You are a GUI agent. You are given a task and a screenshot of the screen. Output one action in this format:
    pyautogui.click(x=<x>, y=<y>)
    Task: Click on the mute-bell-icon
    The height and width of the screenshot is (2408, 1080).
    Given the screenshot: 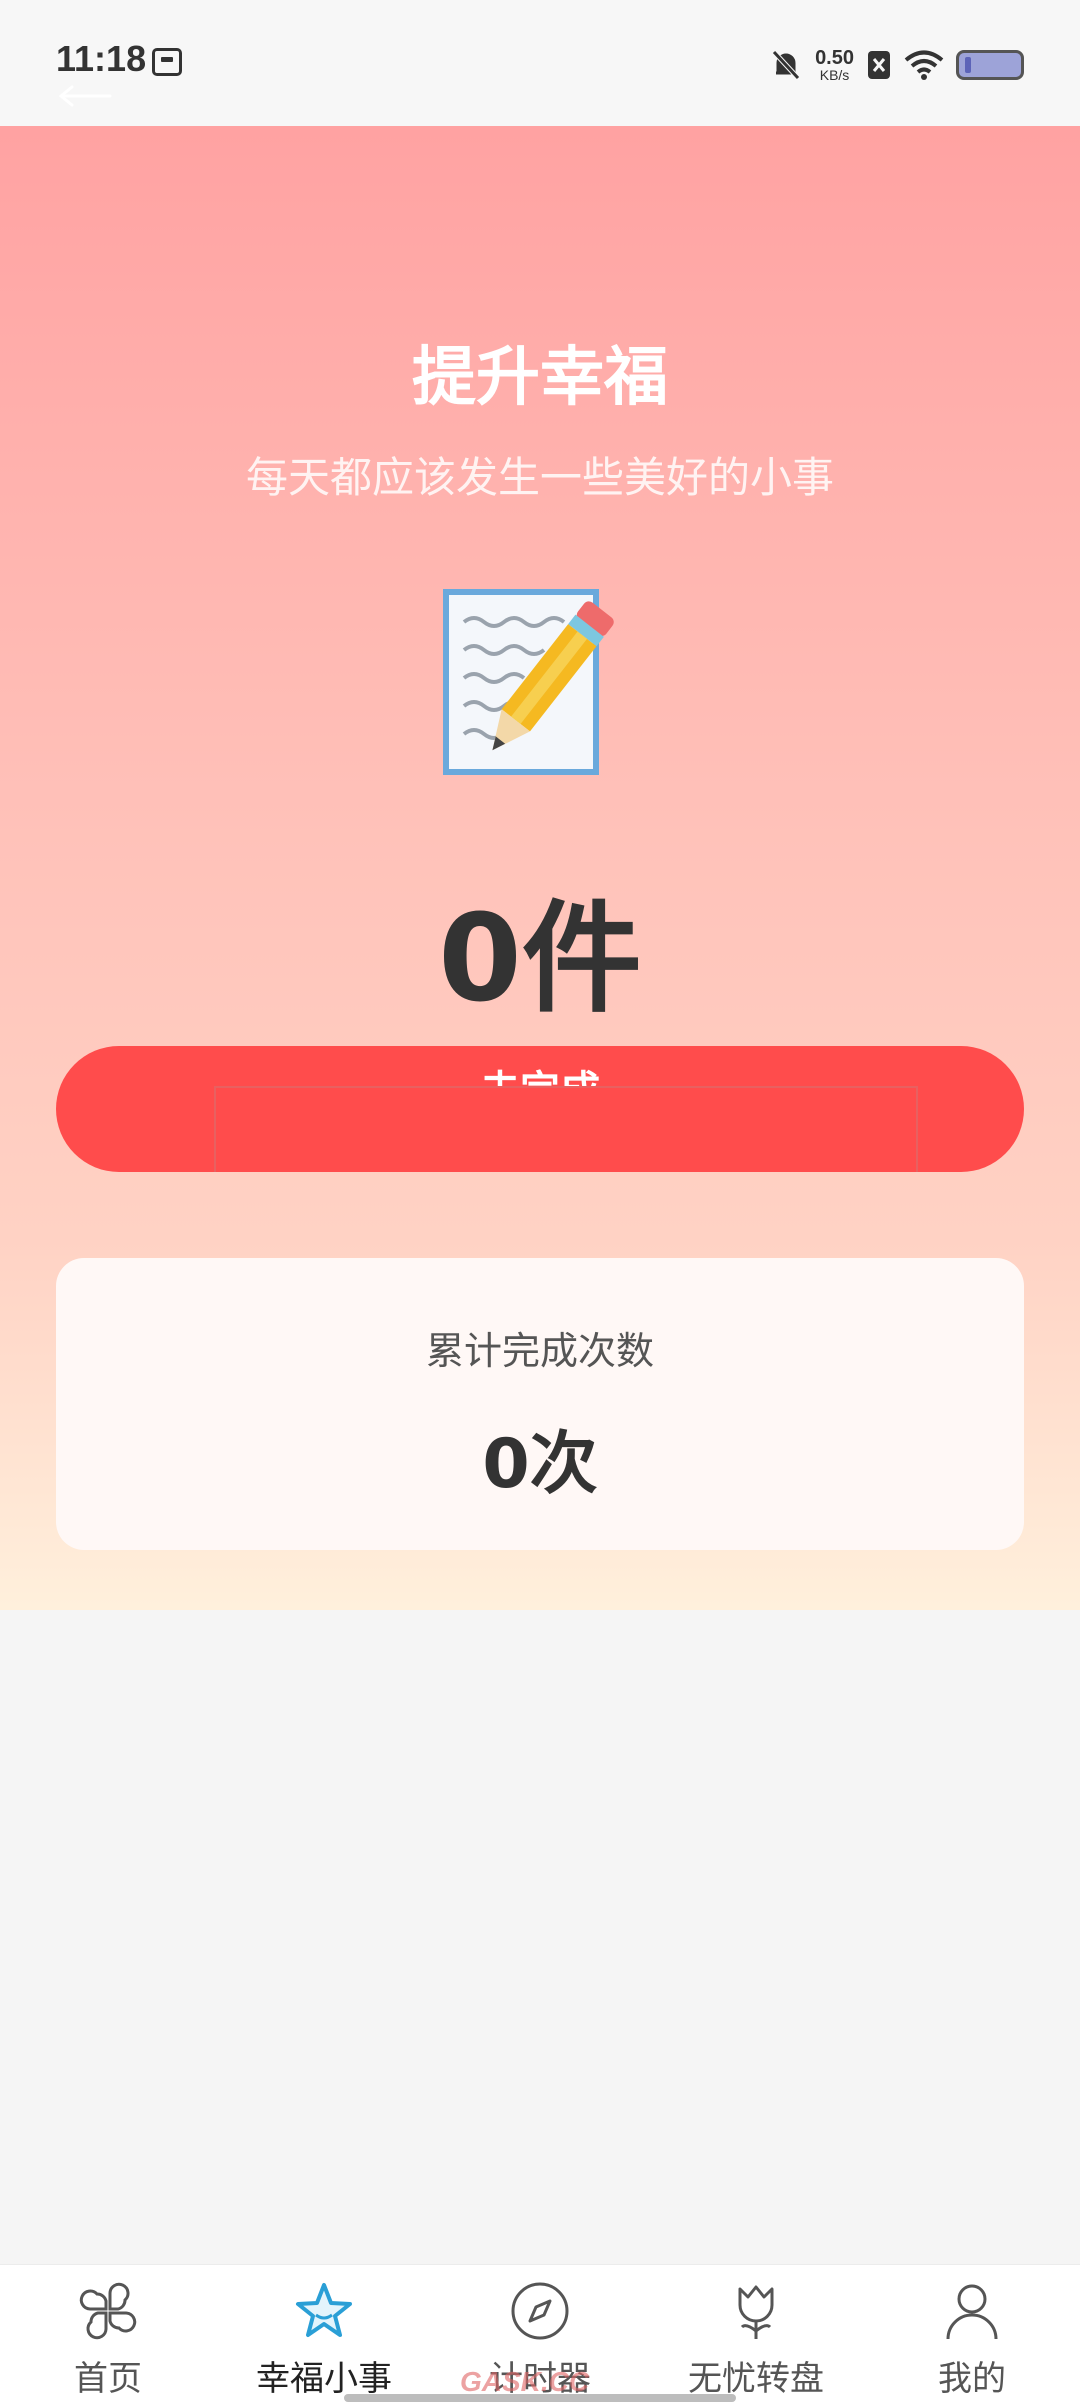 What is the action you would take?
    pyautogui.click(x=786, y=65)
    